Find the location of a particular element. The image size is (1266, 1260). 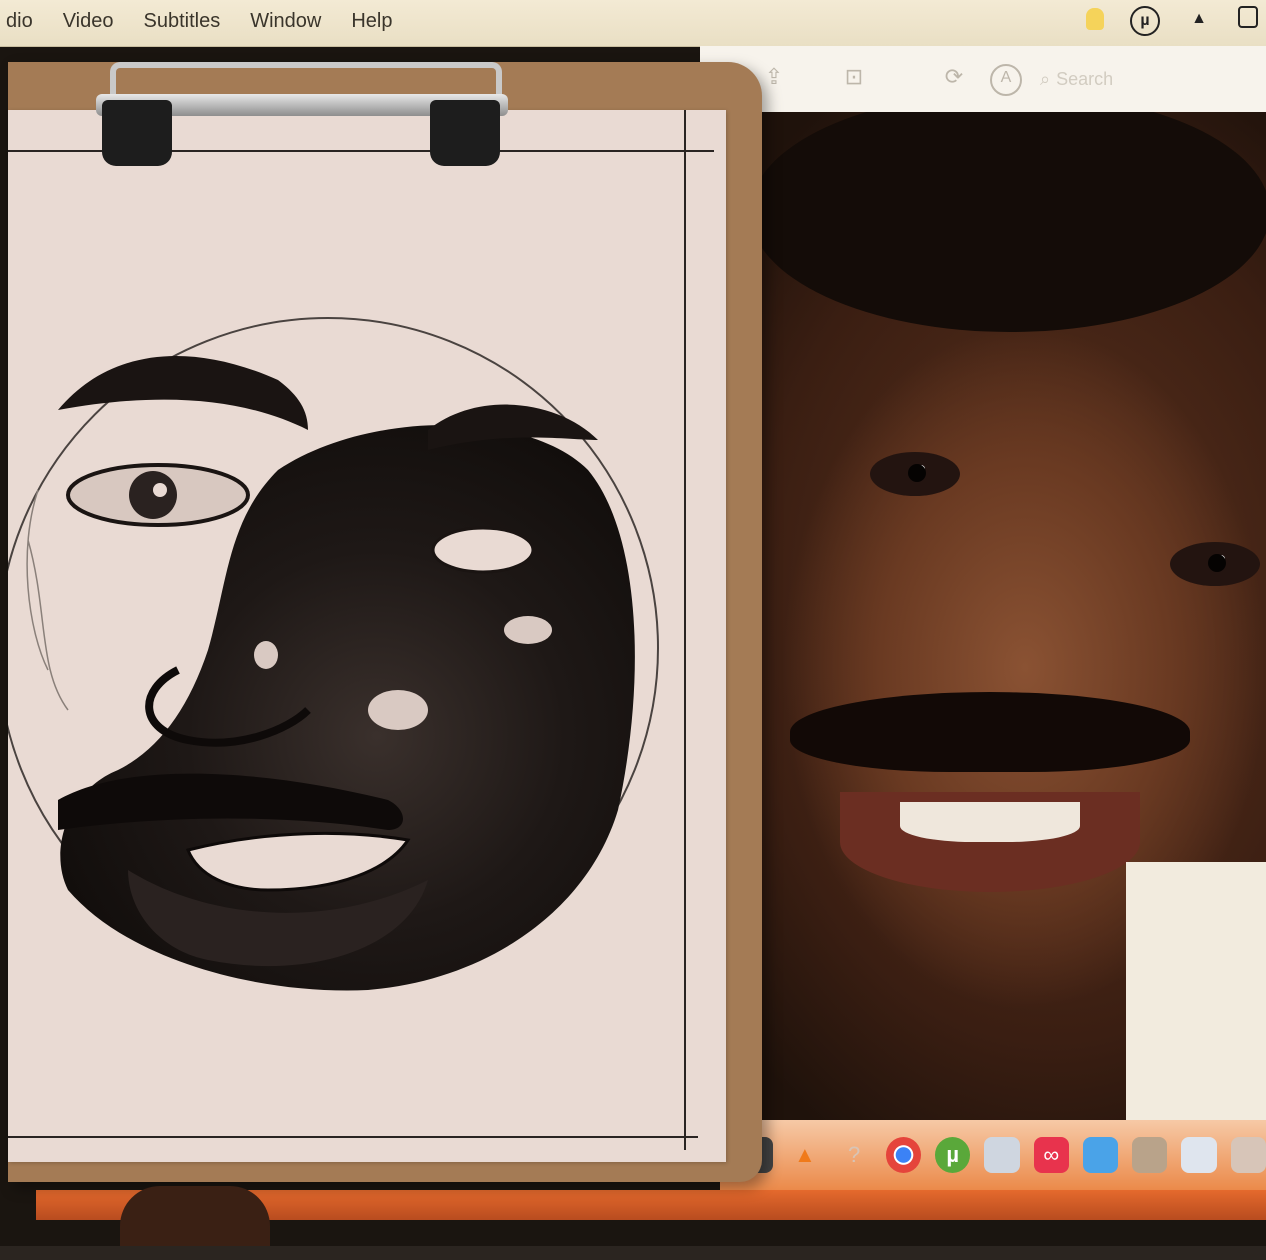

help-icon: ? is located at coordinates (854, 1155).